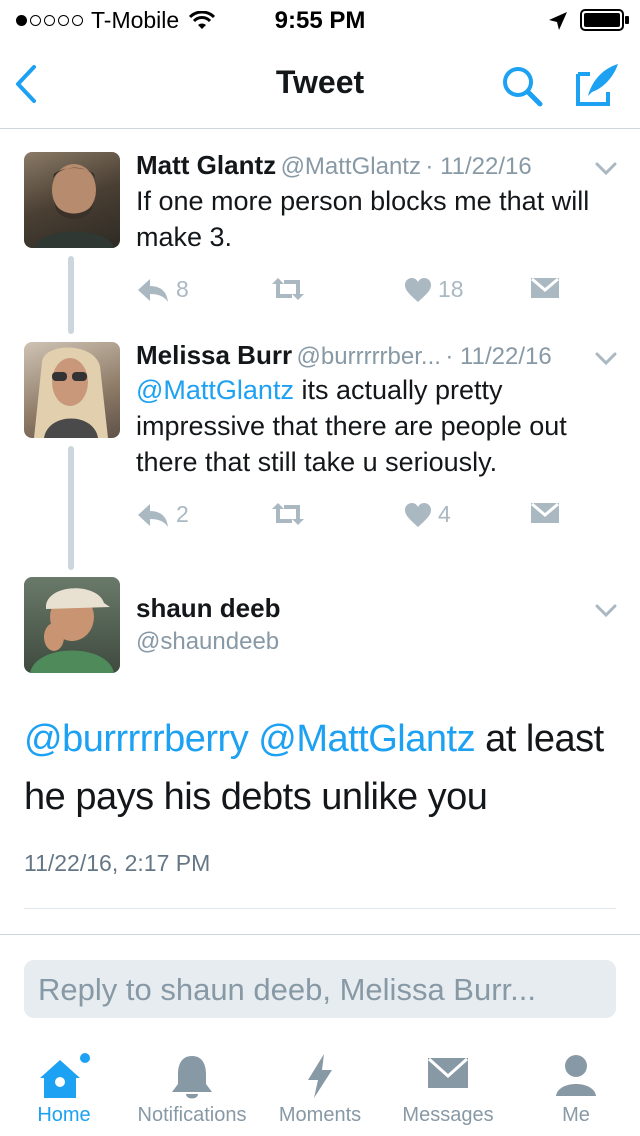 The width and height of the screenshot is (640, 1136). What do you see at coordinates (182, 514) in the screenshot?
I see `reply-count: 2` at bounding box center [182, 514].